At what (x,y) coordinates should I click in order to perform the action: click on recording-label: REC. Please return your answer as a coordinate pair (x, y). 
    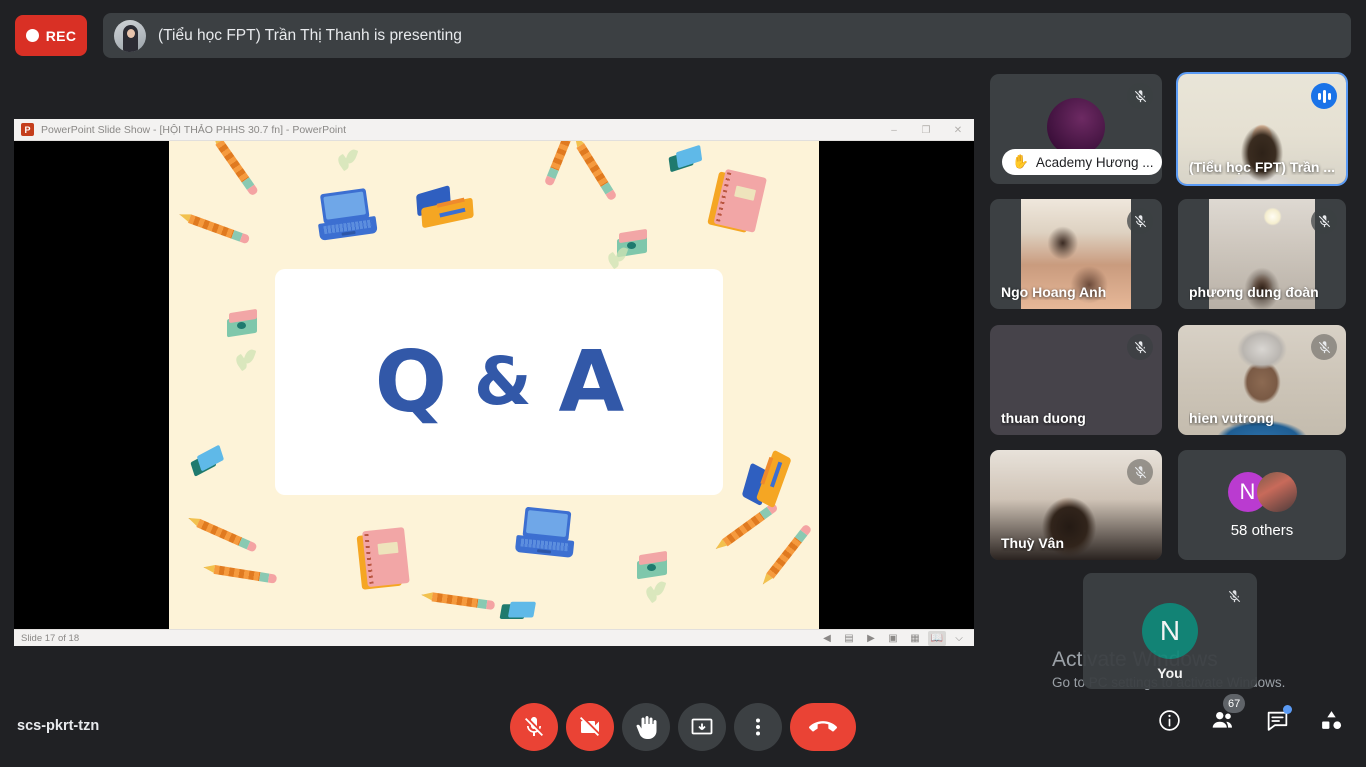
    Looking at the image, I should click on (61, 35).